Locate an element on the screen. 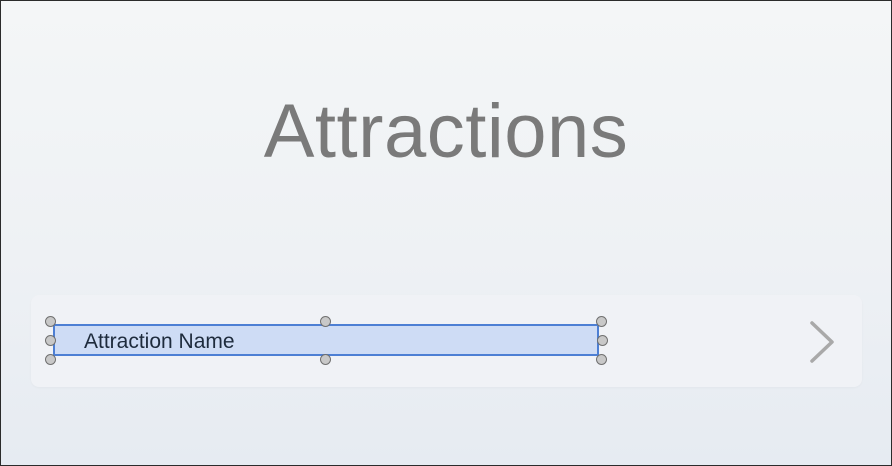 This screenshot has height=466, width=892. resize-handle-middle-left is located at coordinates (50, 340).